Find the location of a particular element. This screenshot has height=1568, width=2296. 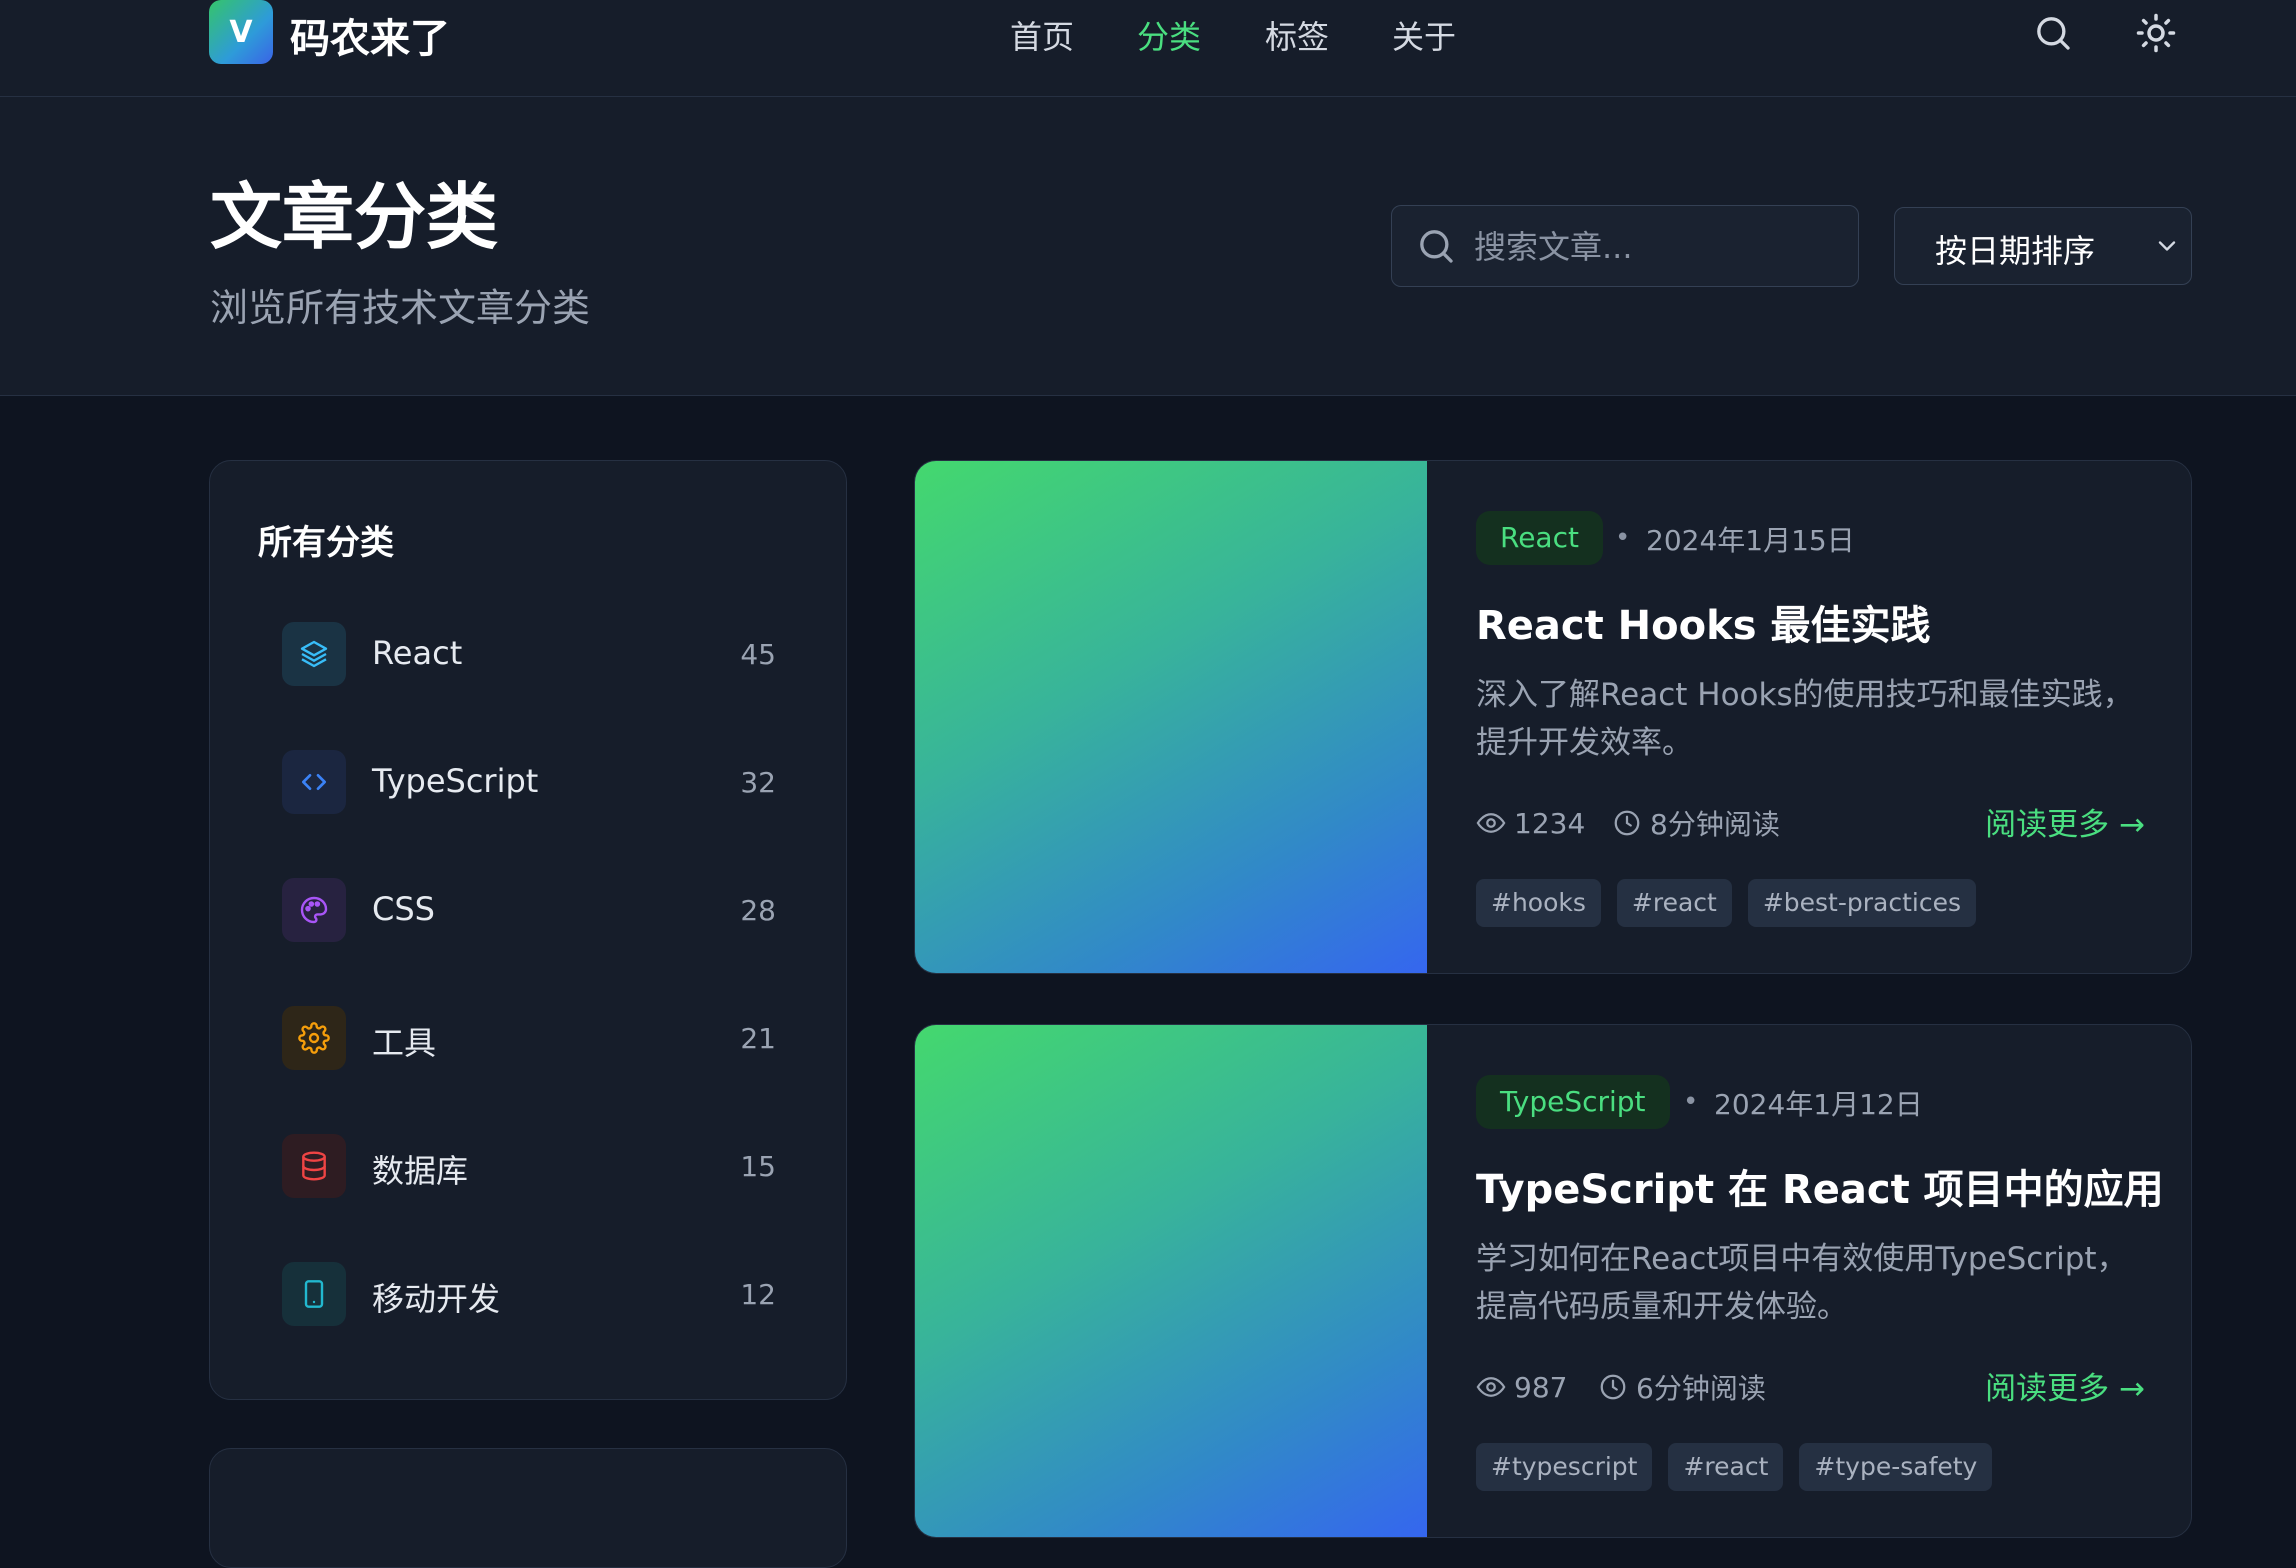

views-meta: 987 is located at coordinates (1521, 1387).